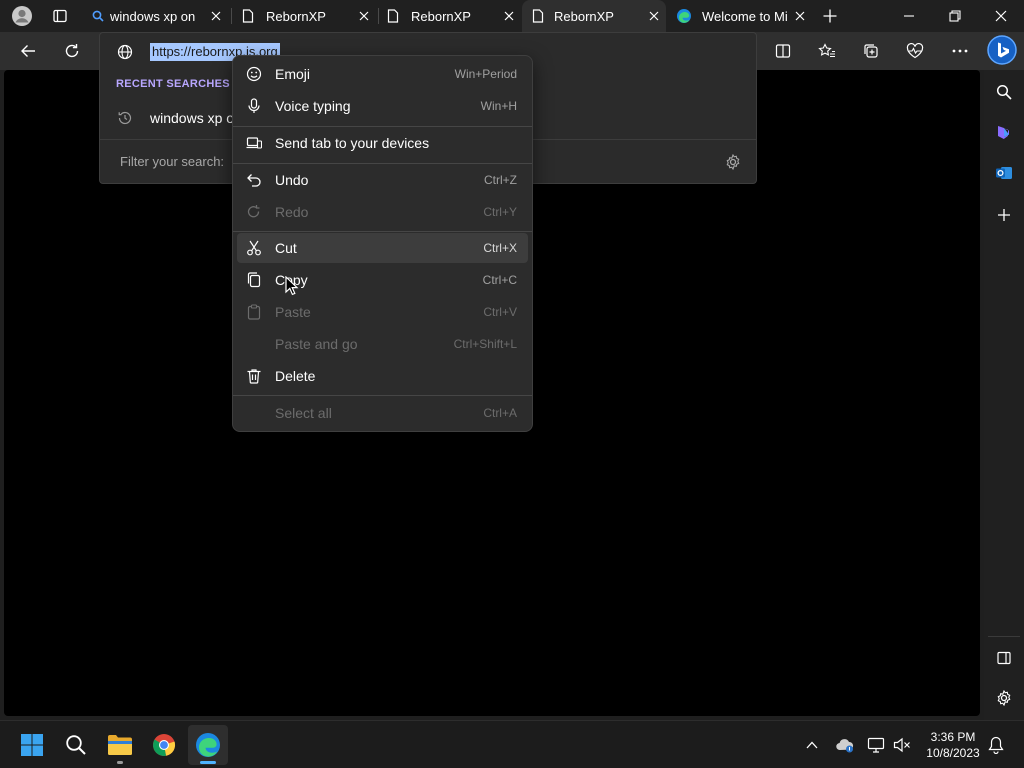  Describe the element at coordinates (745, 16) in the screenshot. I see `tab-label: Welcome to Mi` at that location.